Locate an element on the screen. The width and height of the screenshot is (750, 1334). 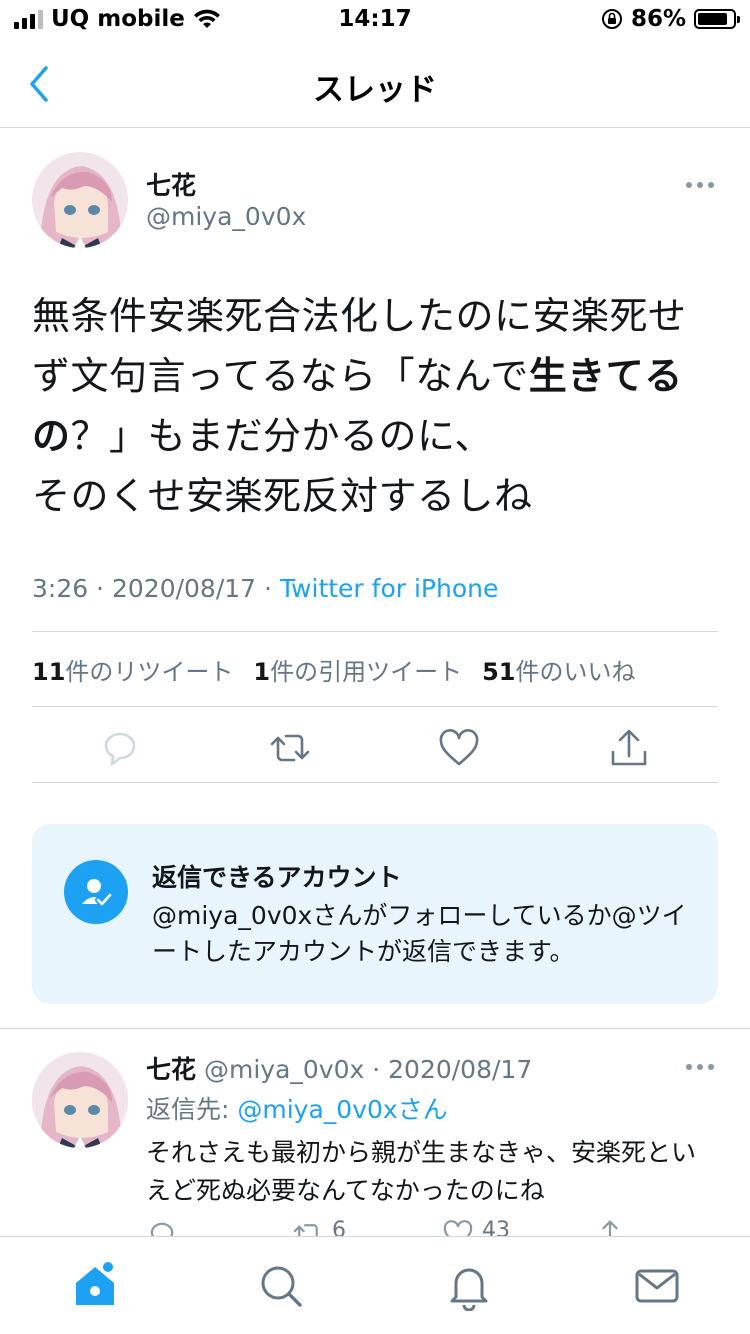
reply-to: 返信先: @miya_0v0xさん is located at coordinates (297, 1109).